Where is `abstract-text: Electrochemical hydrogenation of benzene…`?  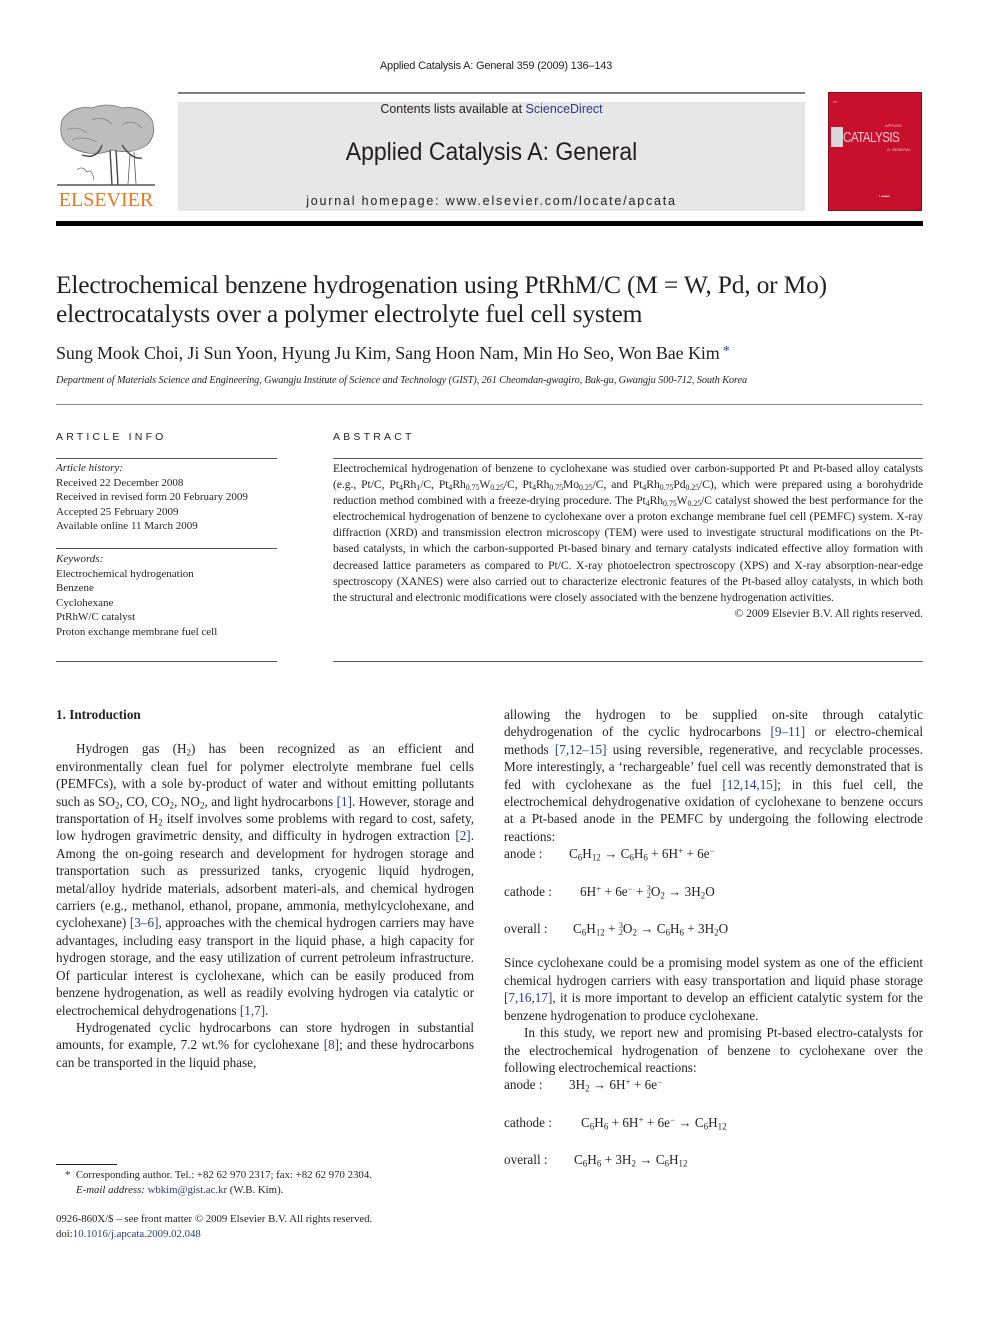
abstract-text: Electrochemical hydrogenation of benzene… is located at coordinates (628, 541).